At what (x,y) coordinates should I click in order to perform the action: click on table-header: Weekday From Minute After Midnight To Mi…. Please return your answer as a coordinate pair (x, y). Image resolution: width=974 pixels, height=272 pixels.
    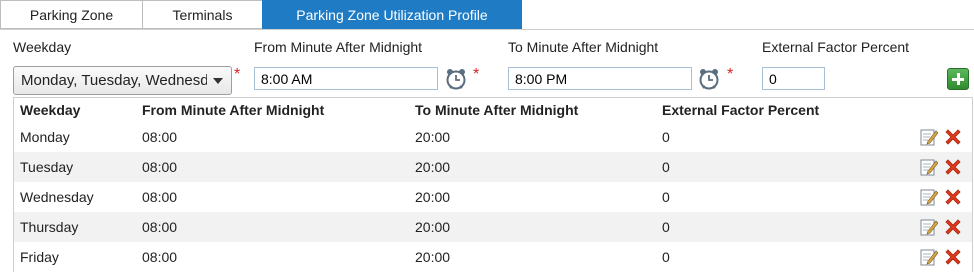
    Looking at the image, I should click on (493, 110).